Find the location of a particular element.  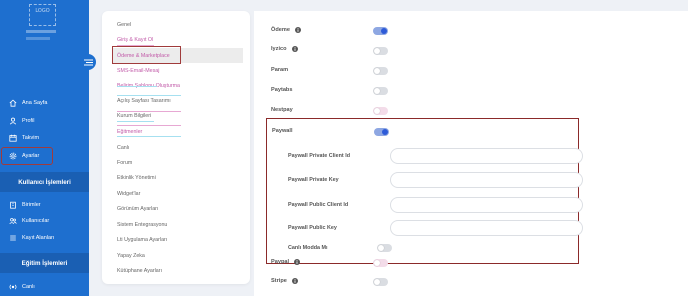

nestpay-toggle is located at coordinates (380, 111).